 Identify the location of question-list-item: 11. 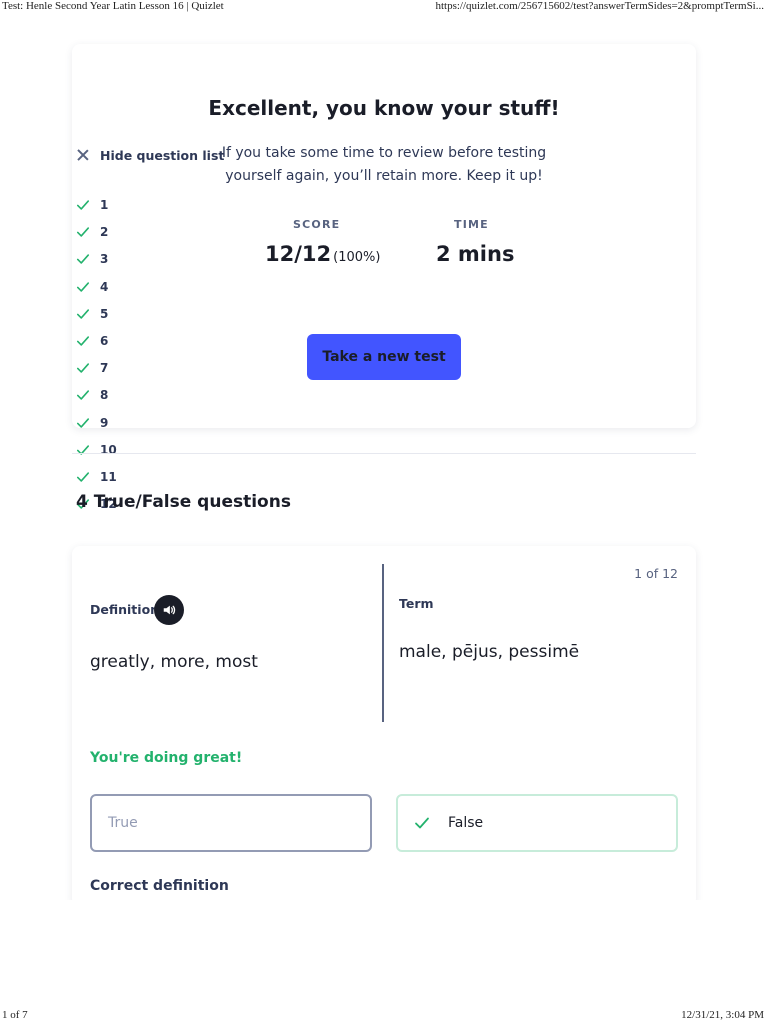
(96, 477).